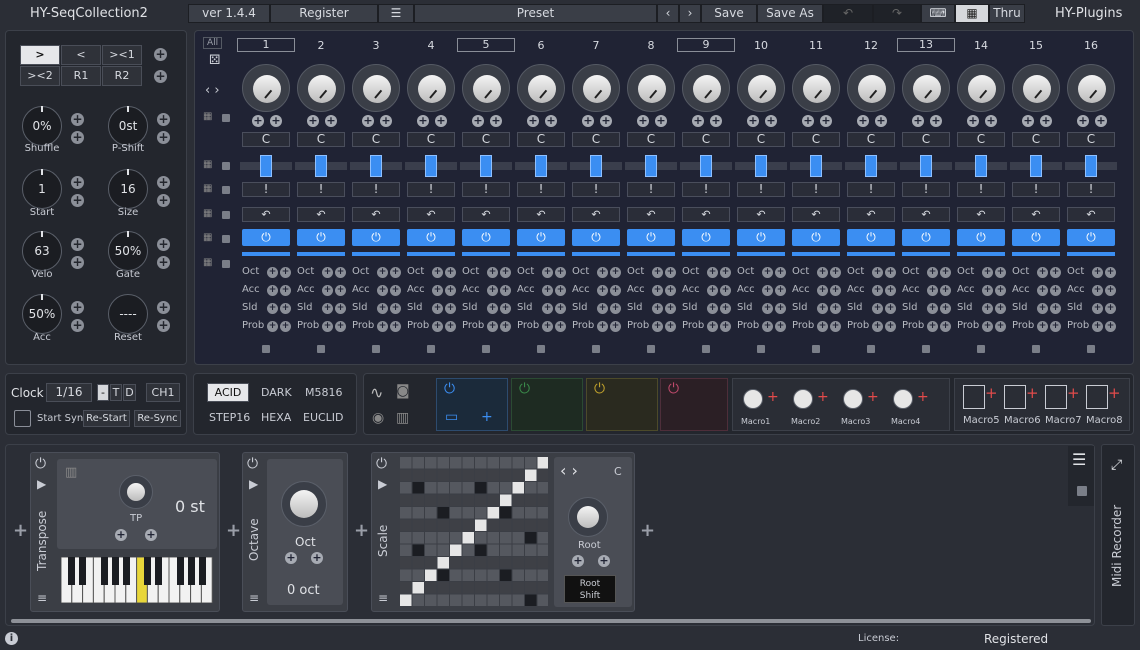 The image size is (1140, 650). I want to click on step-number: 14, so click(981, 45).